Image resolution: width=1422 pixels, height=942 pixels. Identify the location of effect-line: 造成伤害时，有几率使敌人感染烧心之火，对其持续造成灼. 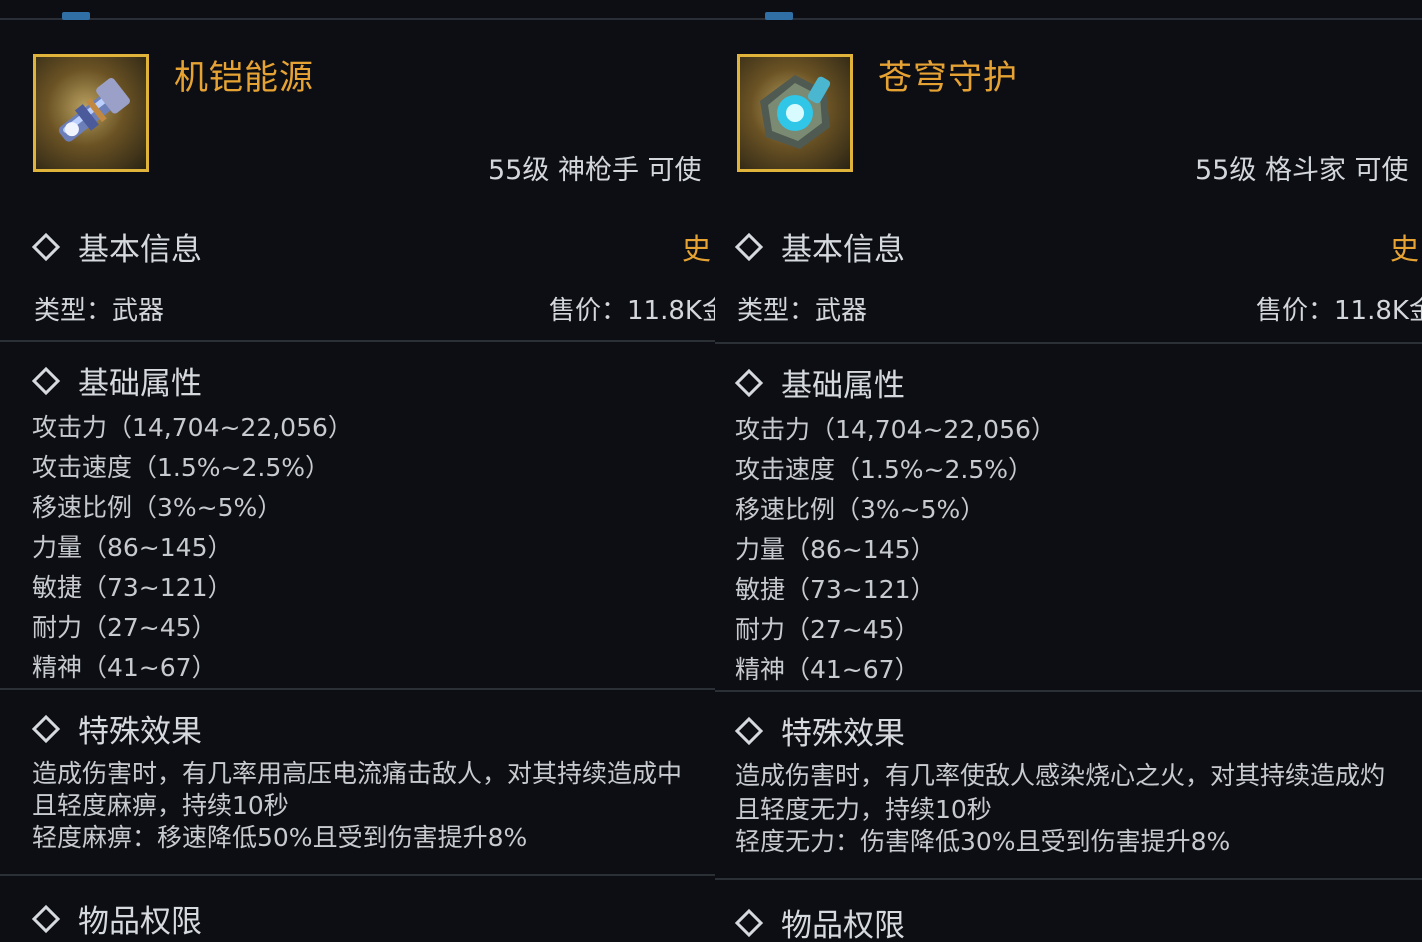
(1060, 775).